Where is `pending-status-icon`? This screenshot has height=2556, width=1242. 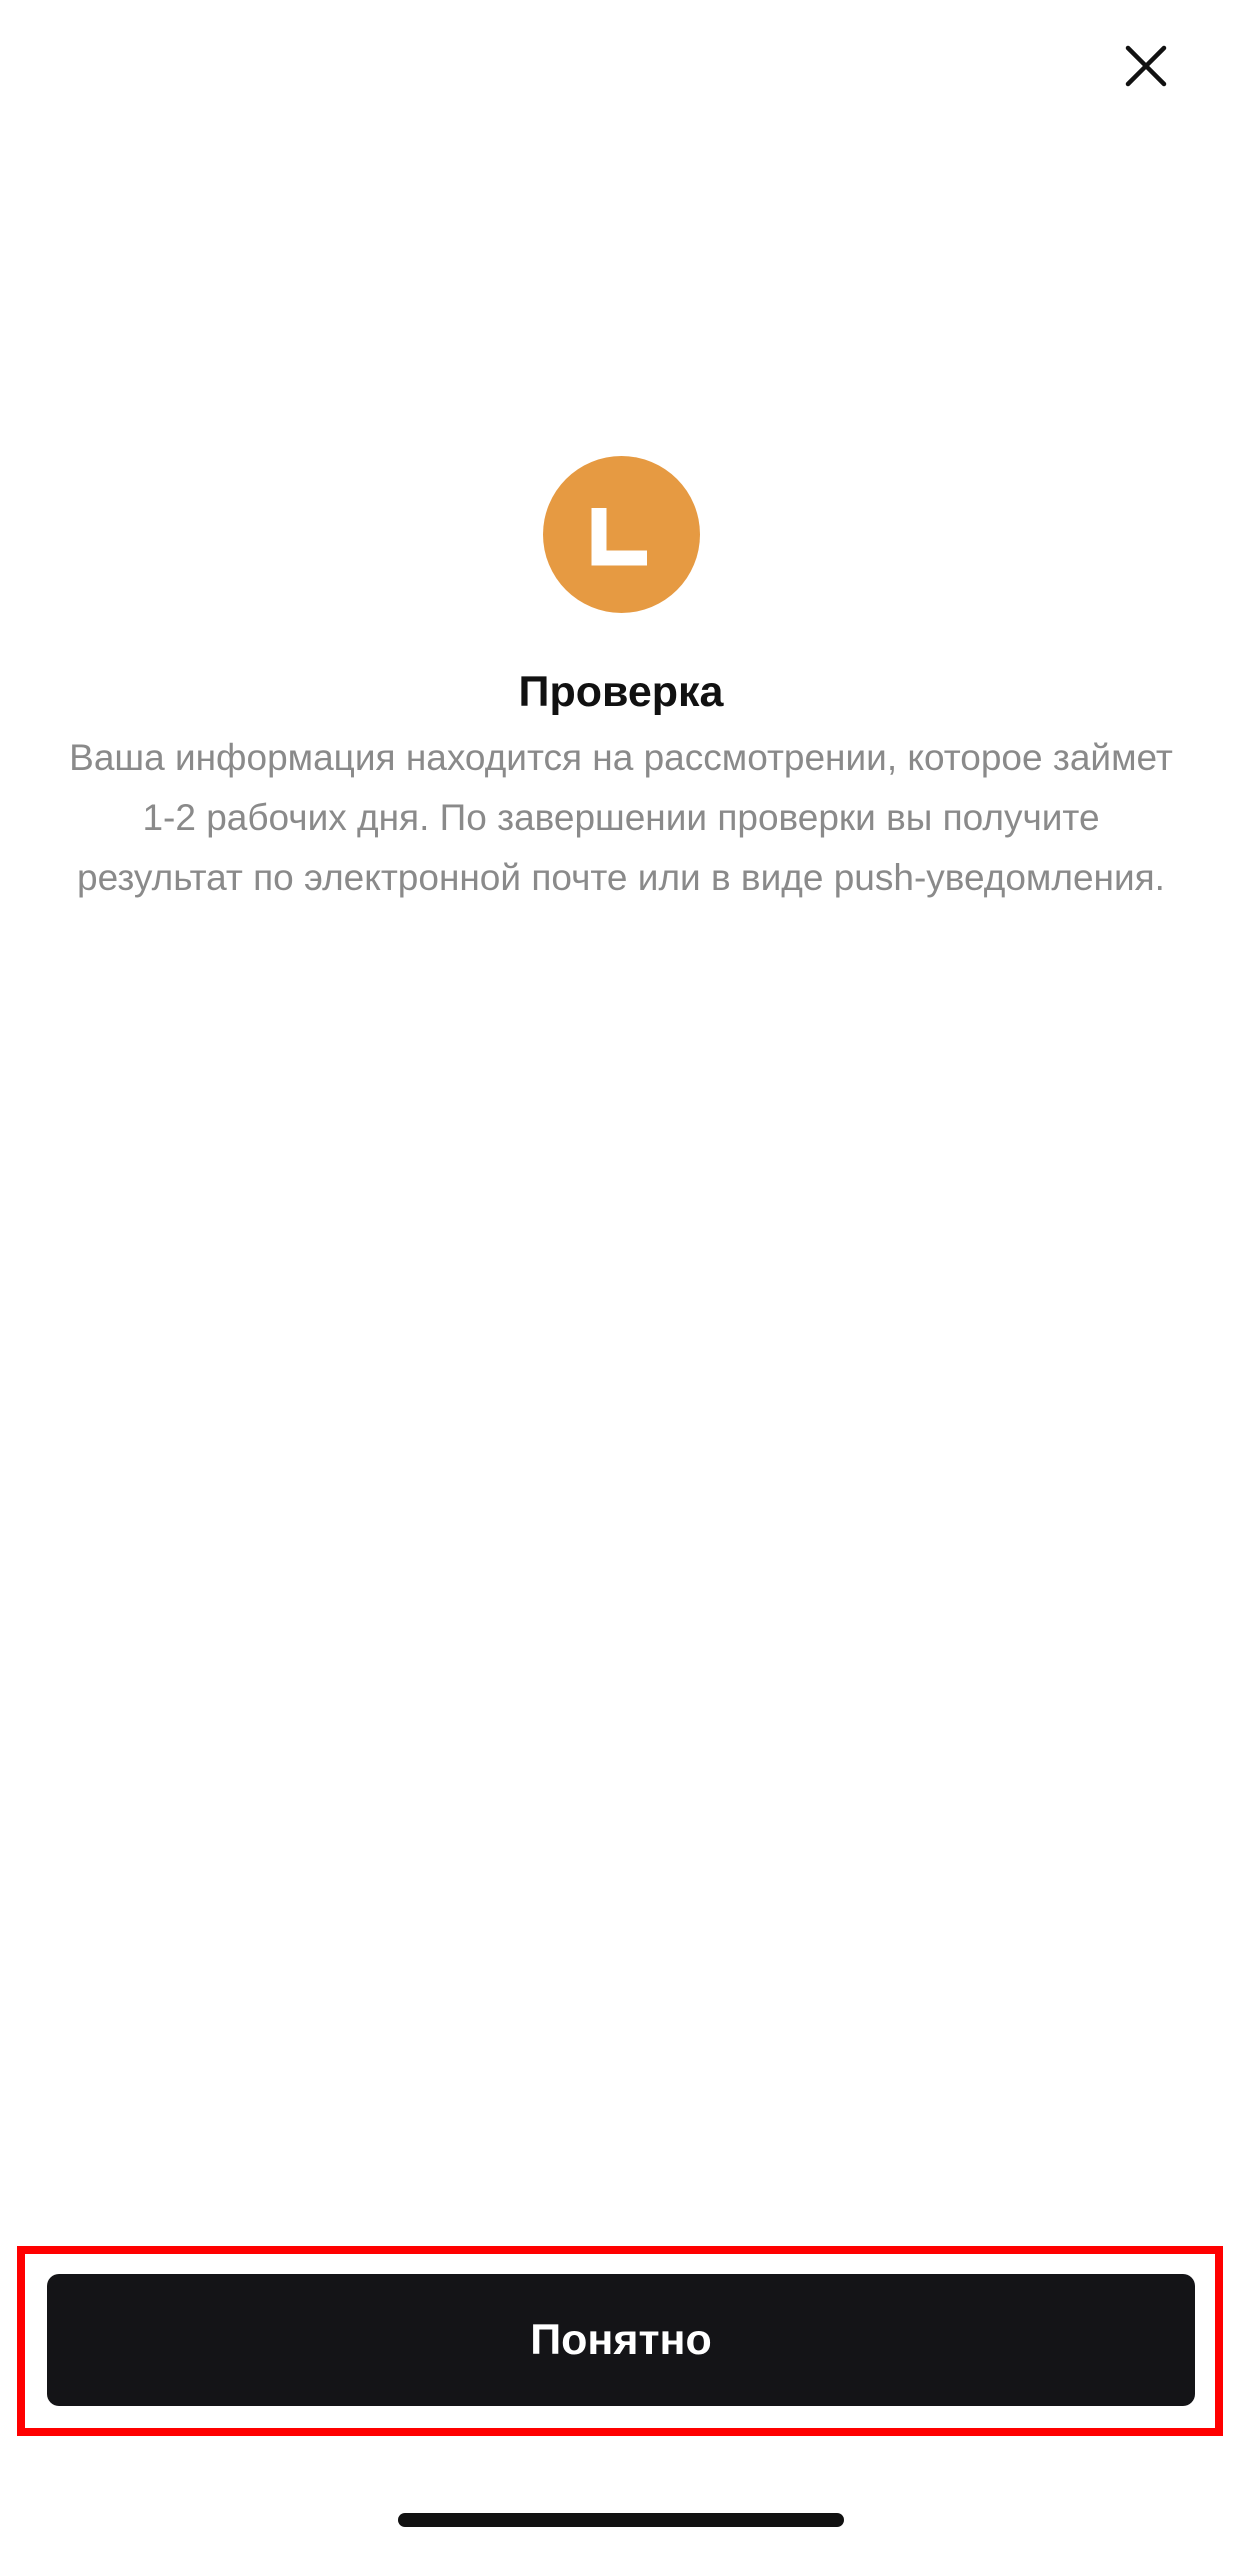 pending-status-icon is located at coordinates (621, 534).